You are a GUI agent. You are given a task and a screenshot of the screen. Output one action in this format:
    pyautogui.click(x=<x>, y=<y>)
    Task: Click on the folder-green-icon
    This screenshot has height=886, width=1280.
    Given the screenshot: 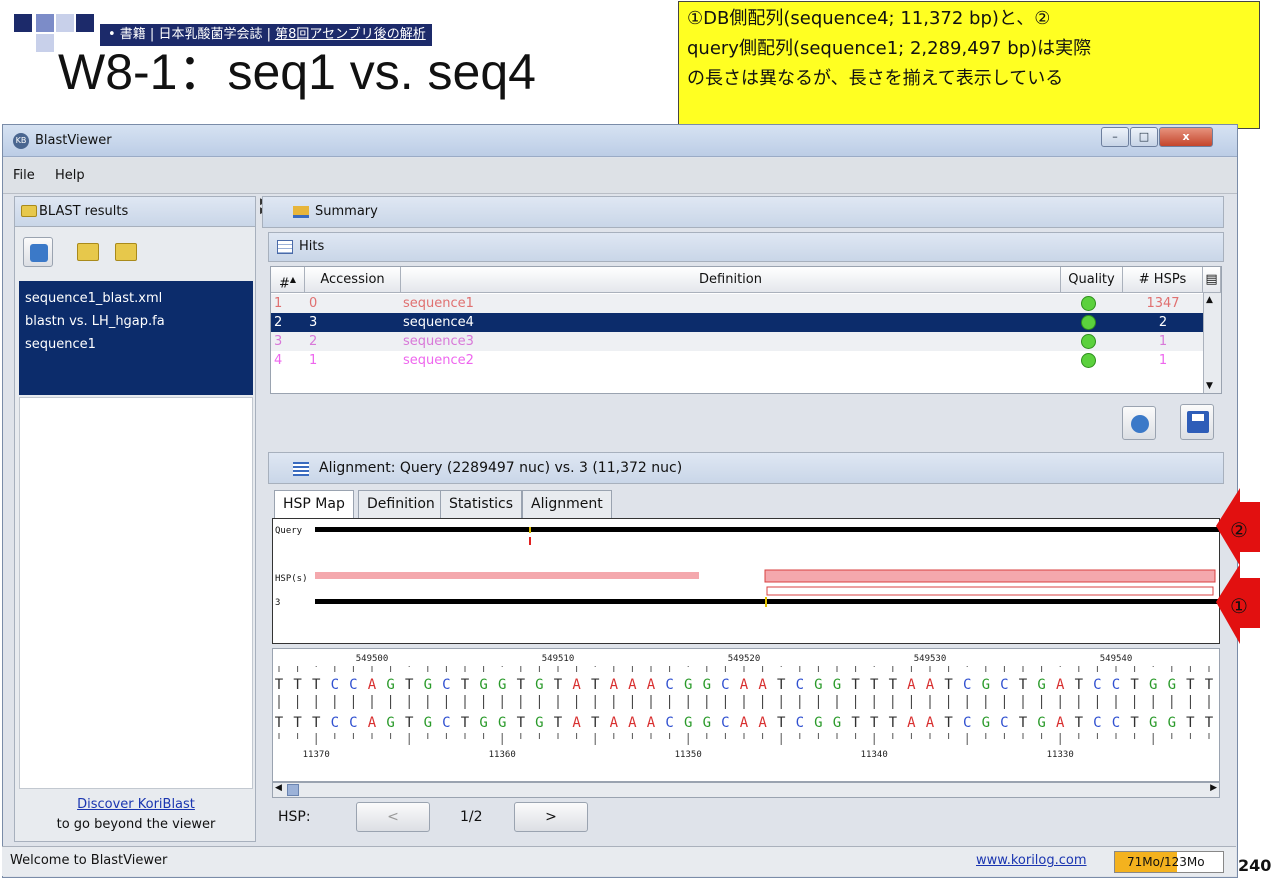 What is the action you would take?
    pyautogui.click(x=88, y=252)
    